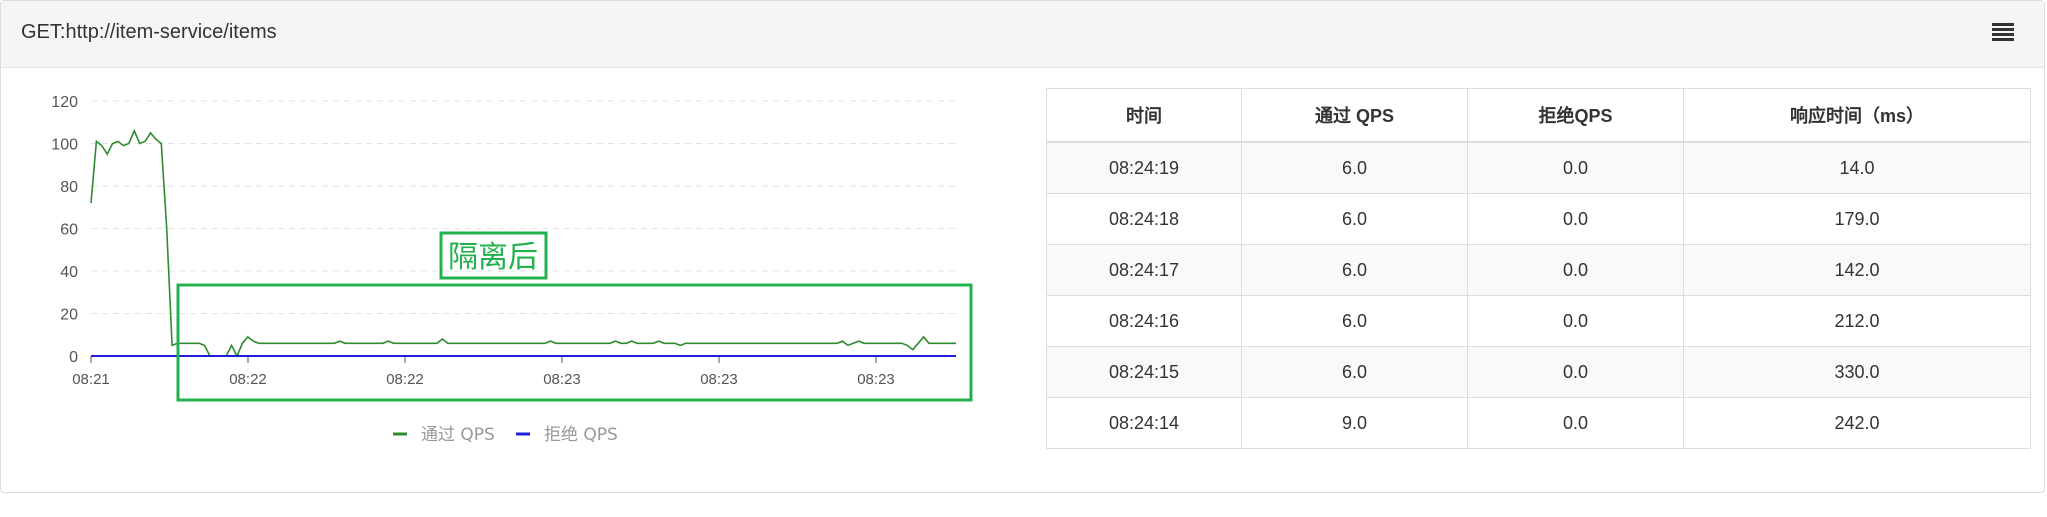 The height and width of the screenshot is (517, 2047). I want to click on table-row: 08:24:15 6.0 0.0 330.0, so click(1538, 372).